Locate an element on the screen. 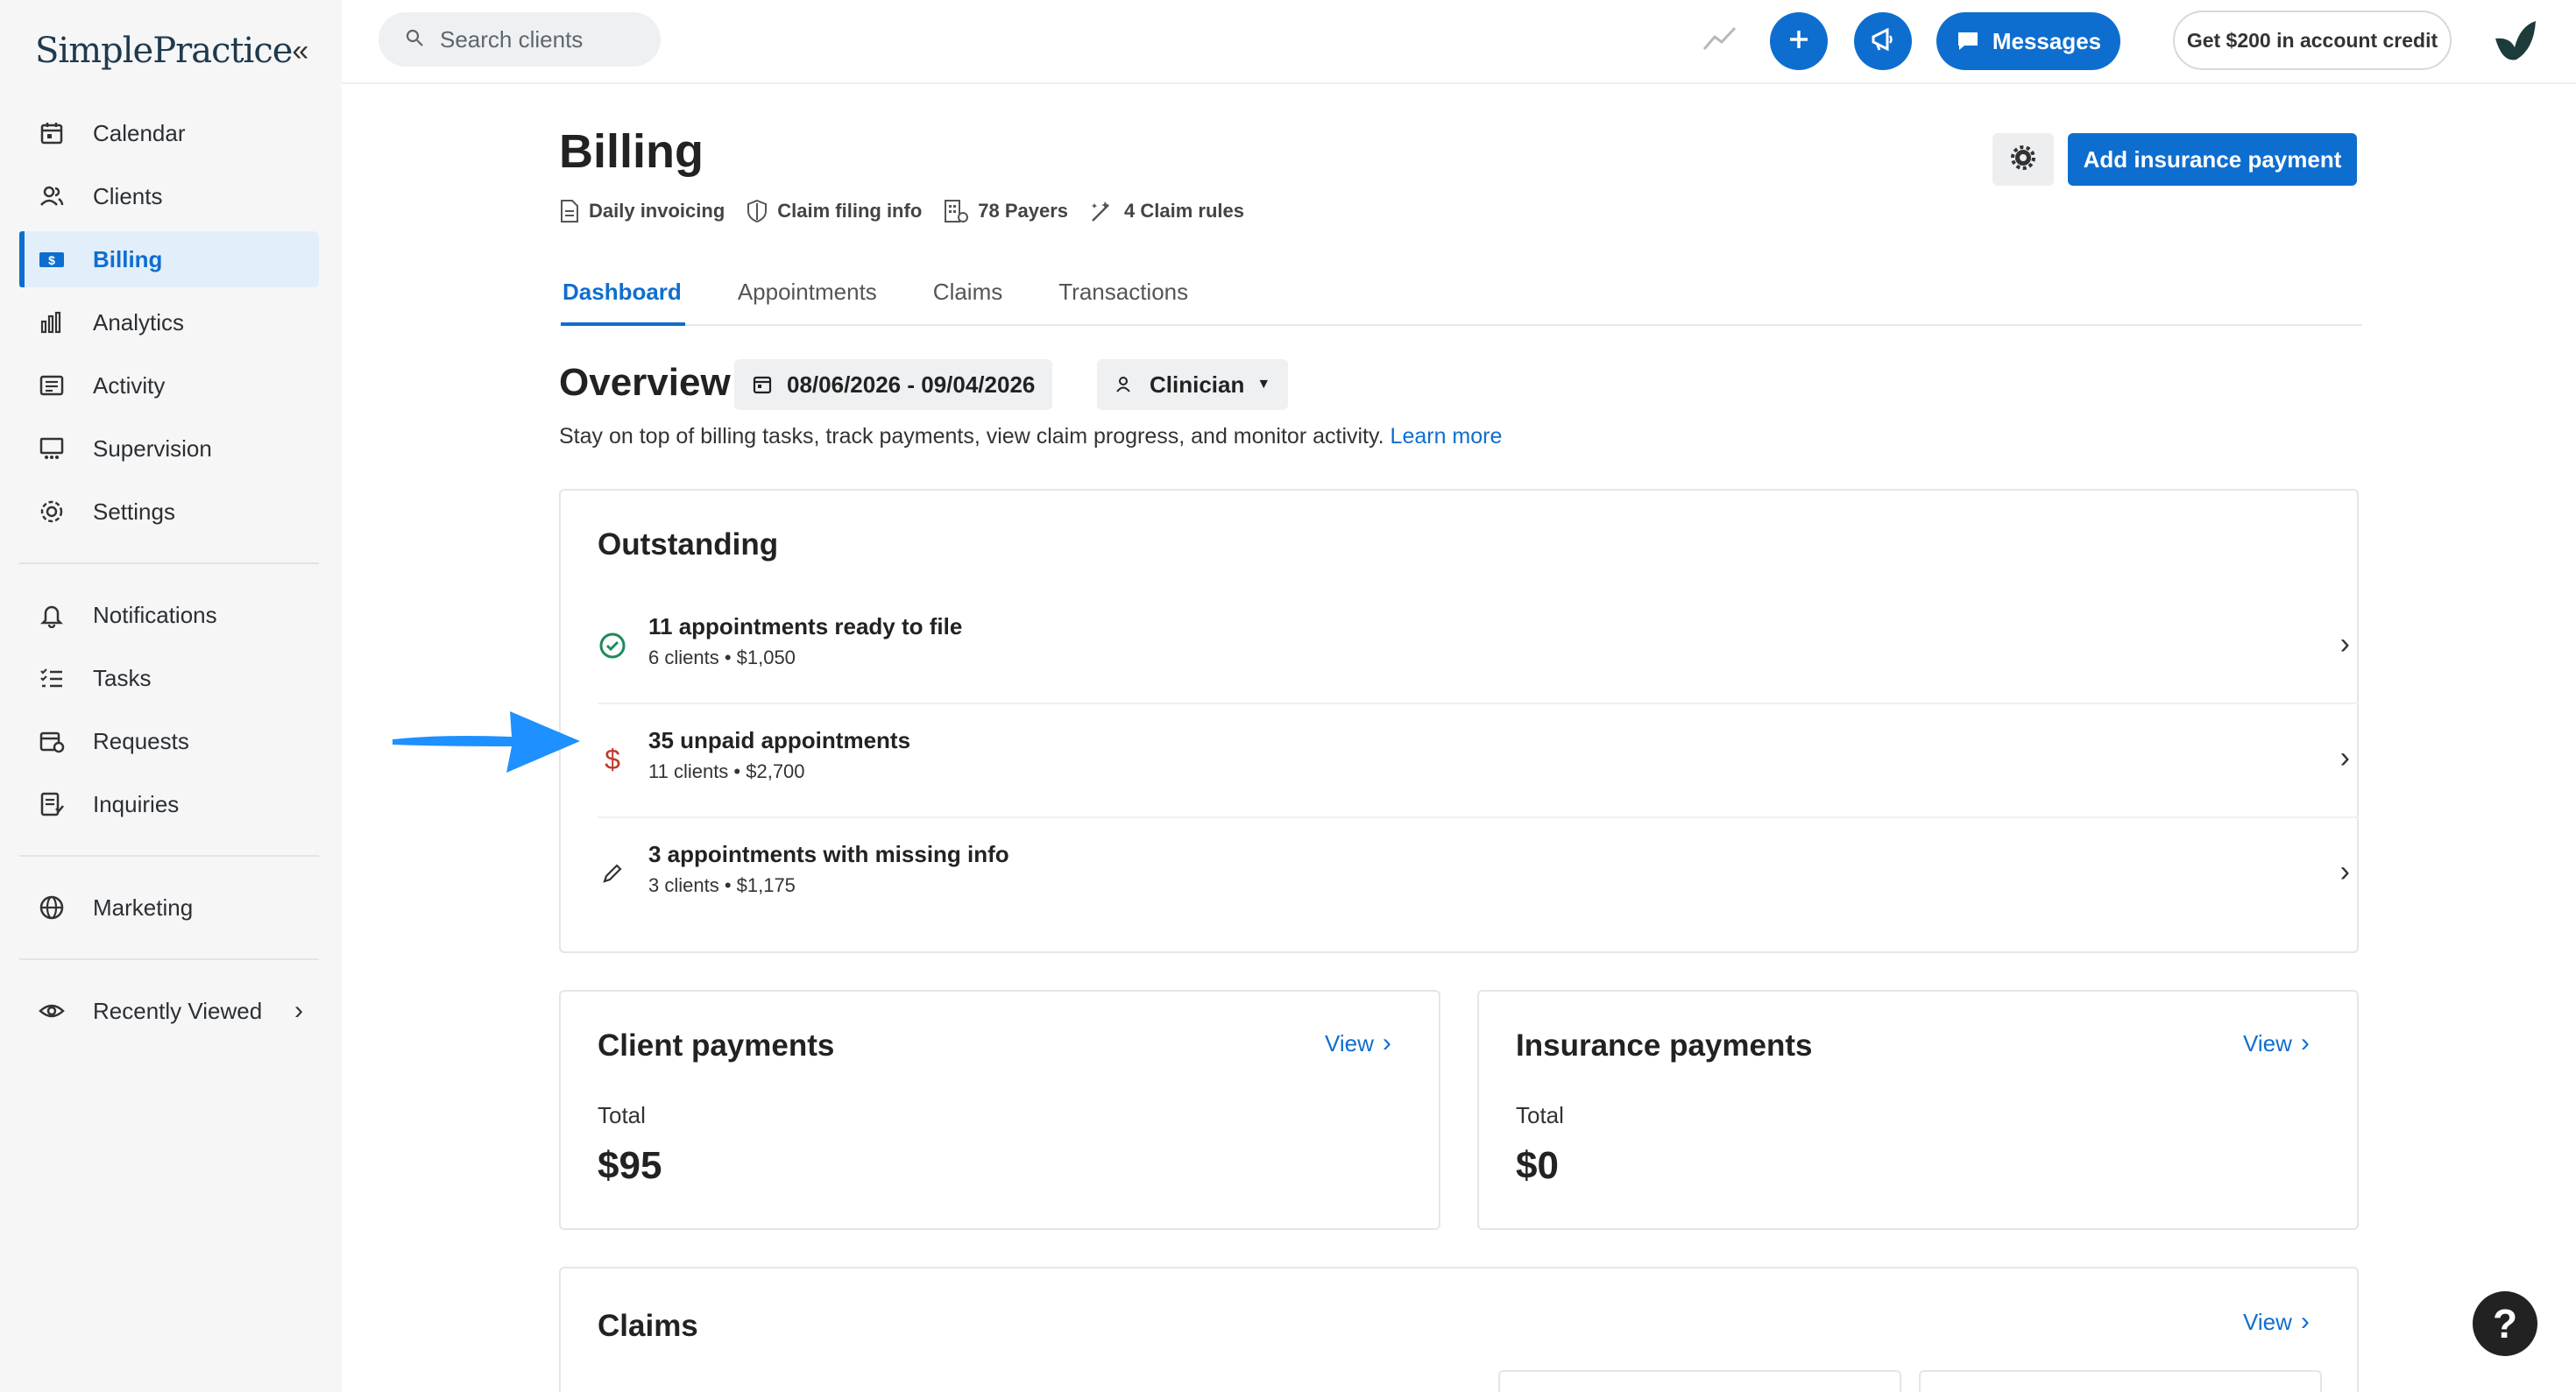  sidebar-item-marketing: Marketing is located at coordinates (169, 908).